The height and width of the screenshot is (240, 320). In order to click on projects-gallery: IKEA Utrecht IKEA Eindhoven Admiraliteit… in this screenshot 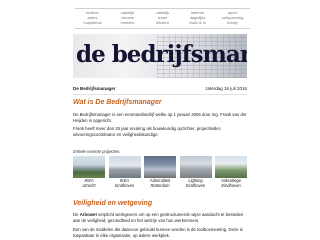, I will do `click(160, 175)`.